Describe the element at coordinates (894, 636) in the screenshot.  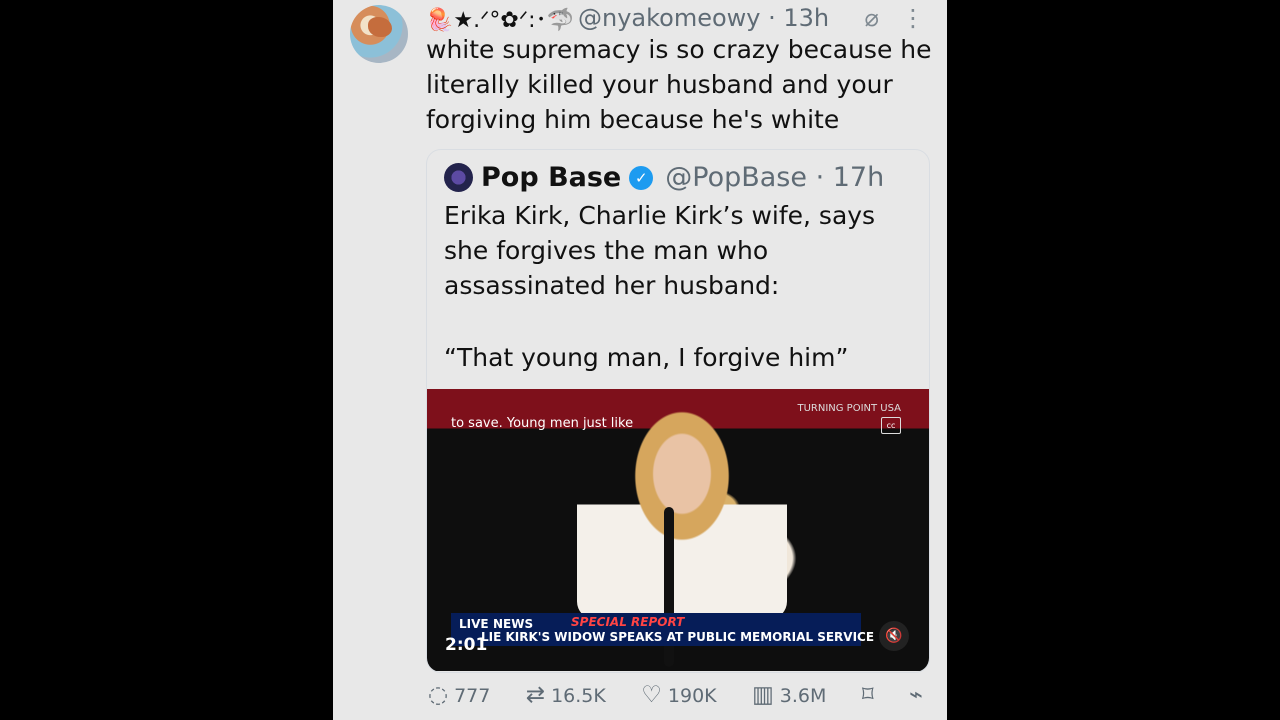
I see `mute-button: 🔇` at that location.